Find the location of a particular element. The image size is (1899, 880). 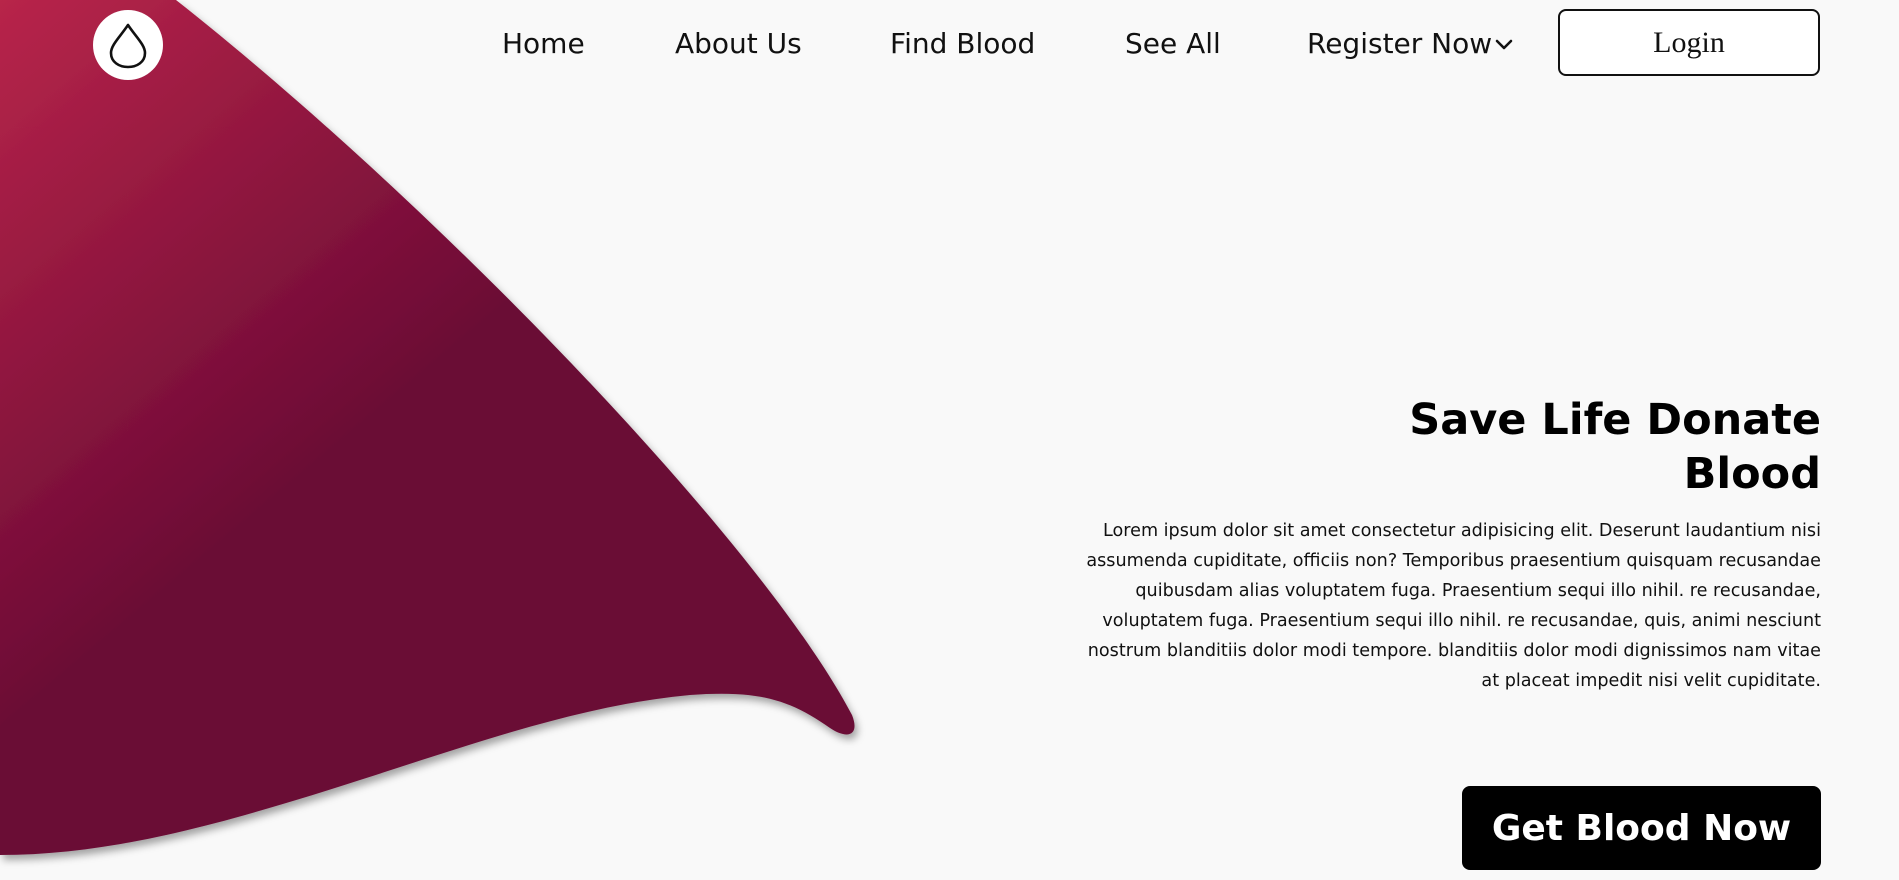

hero-title: Save Life Donate Blood is located at coordinates (1615, 447).